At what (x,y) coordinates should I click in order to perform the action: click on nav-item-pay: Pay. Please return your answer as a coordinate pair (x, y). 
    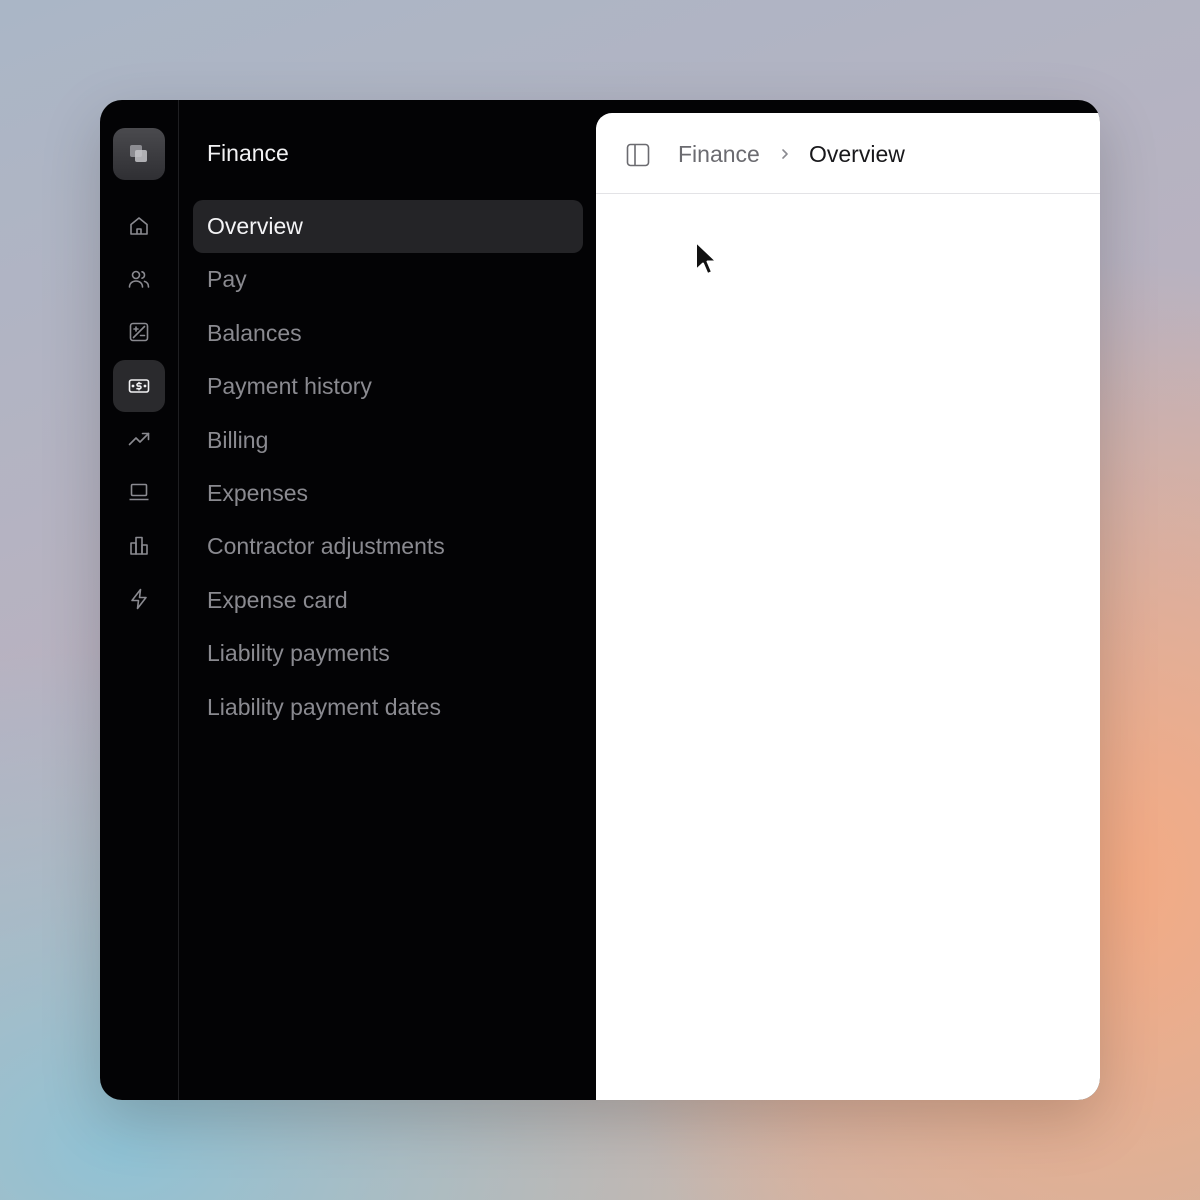
    Looking at the image, I should click on (388, 279).